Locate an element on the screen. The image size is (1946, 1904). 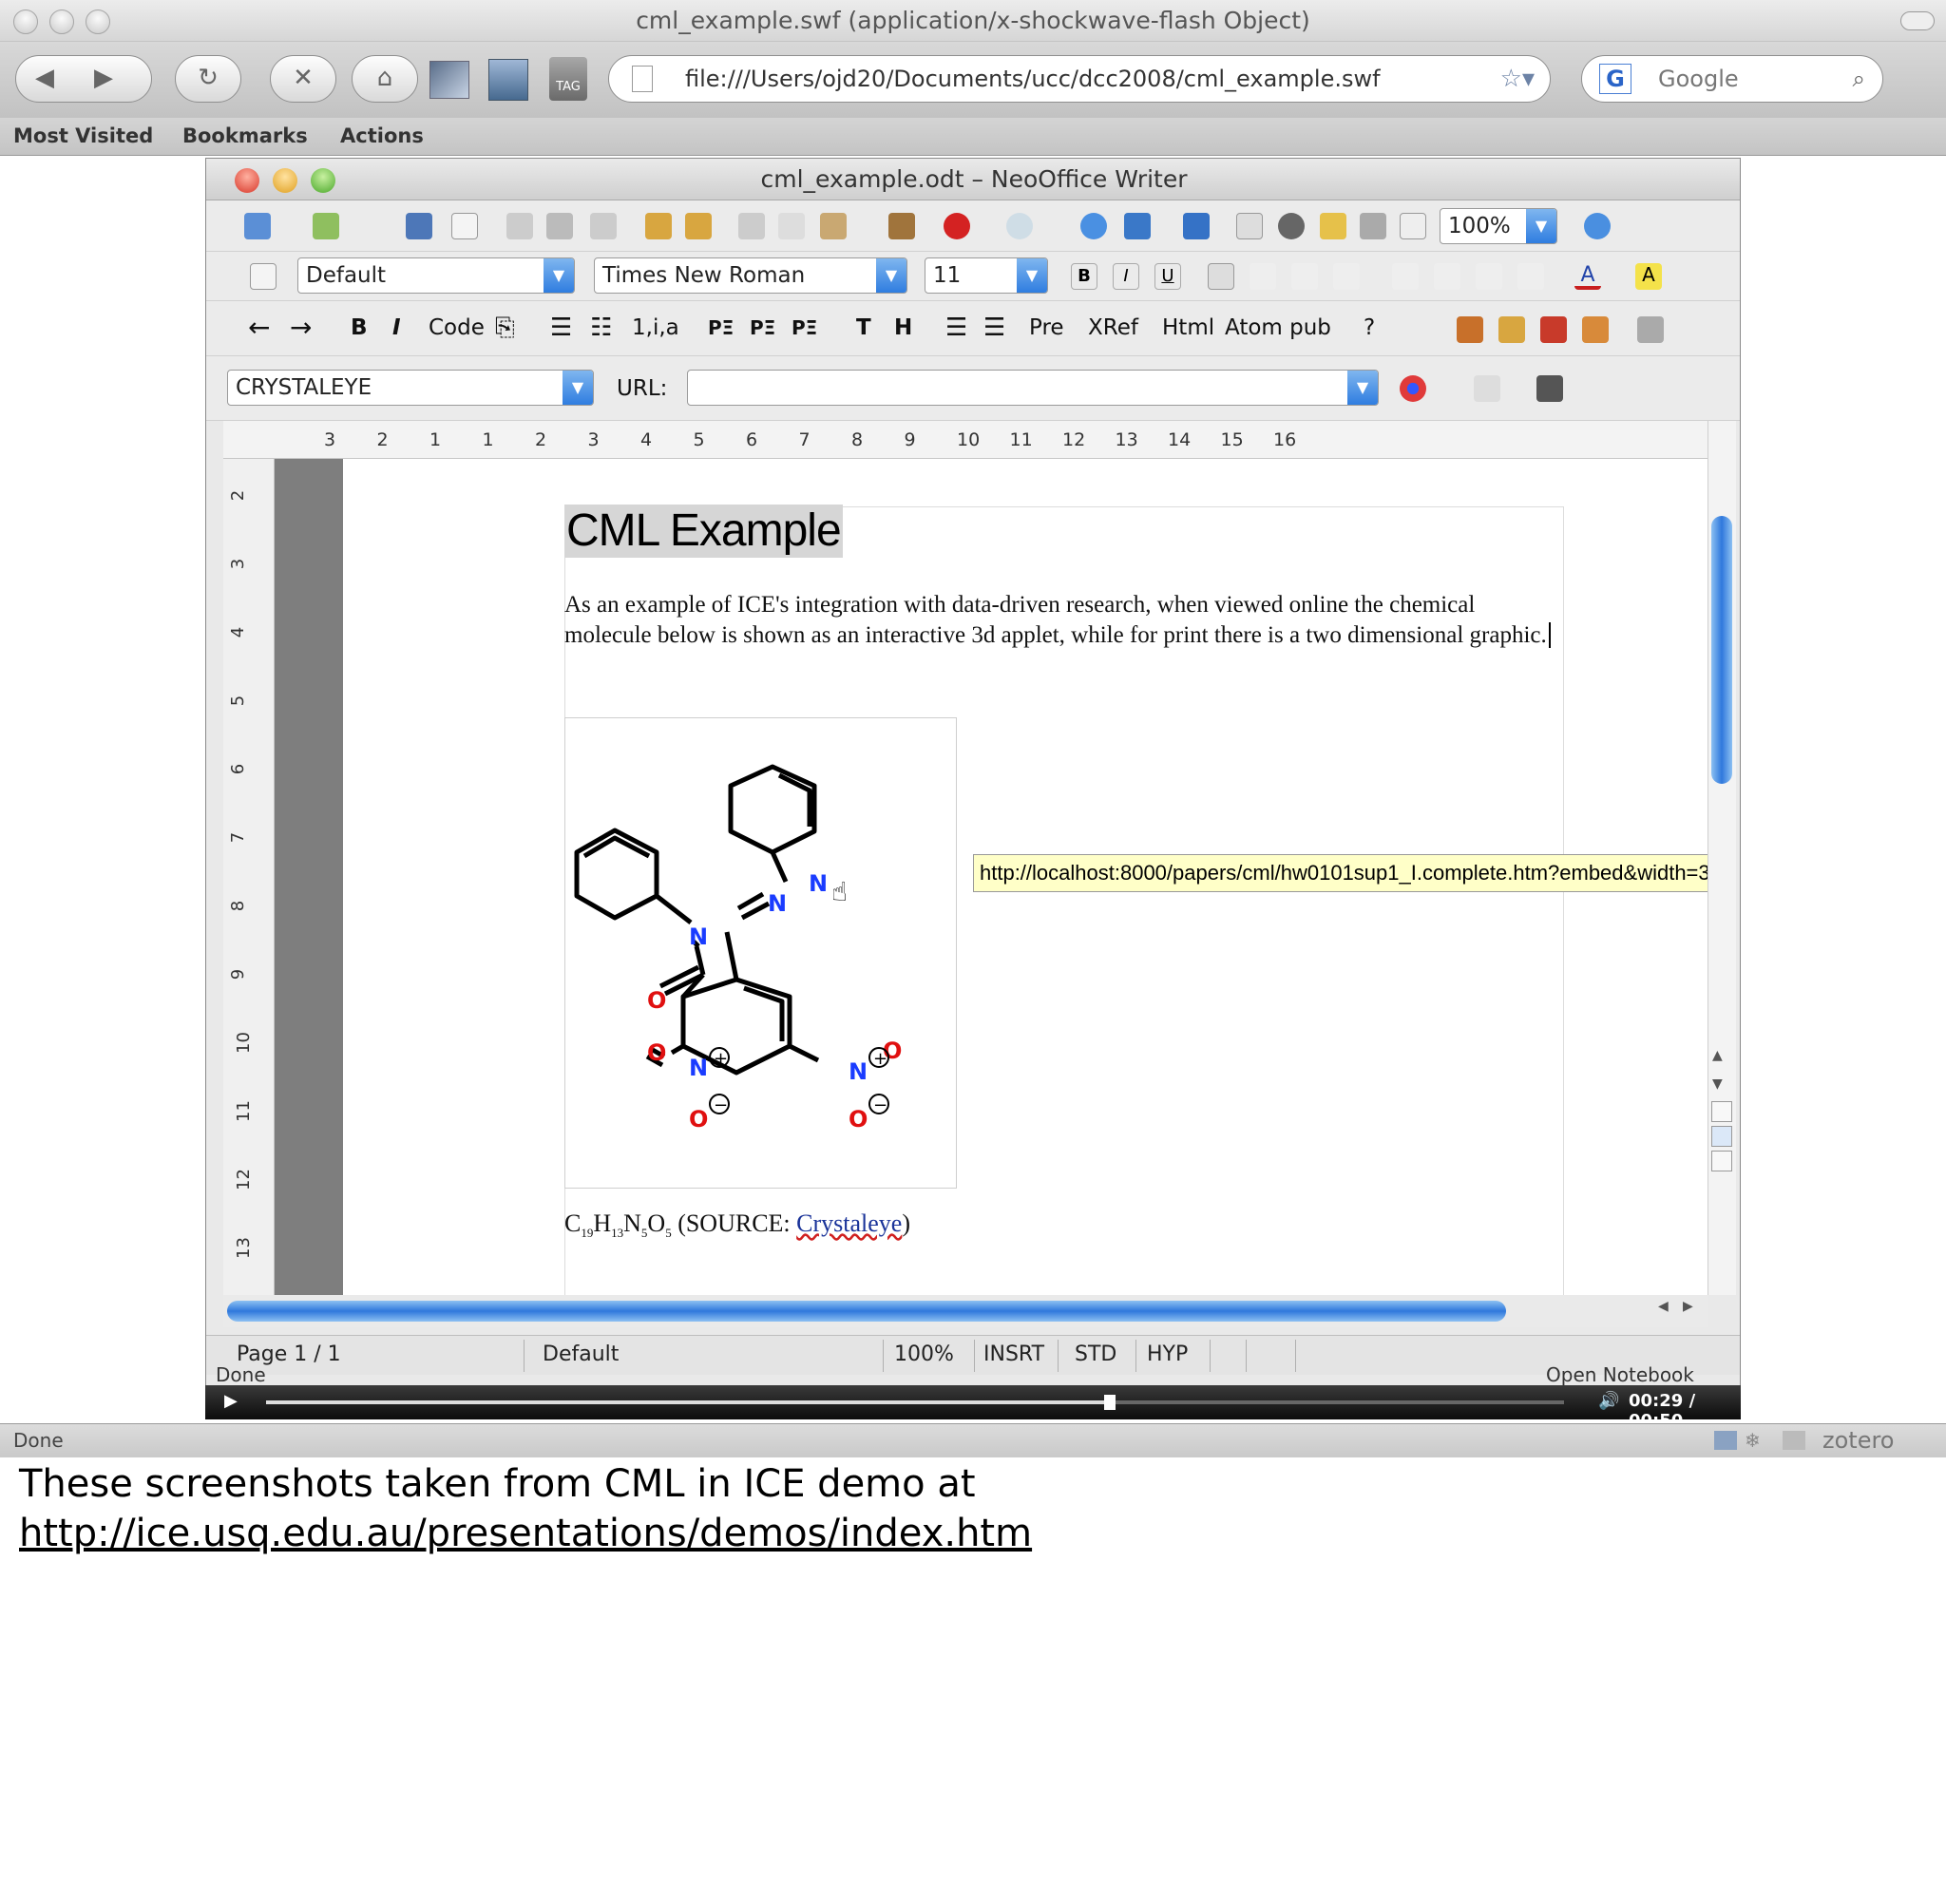
horizontal-scrollbar: ◀ ▶ is located at coordinates (965, 1311).